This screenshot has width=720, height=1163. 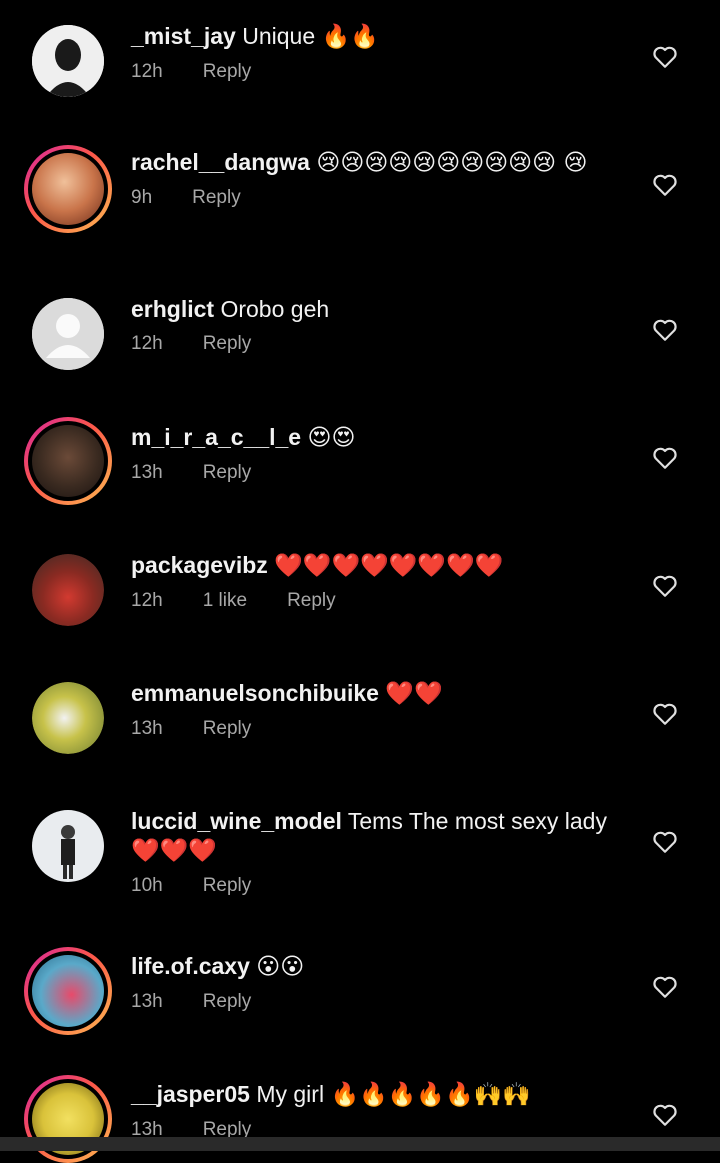 I want to click on comment-text: Tems The most sexy lady, so click(x=477, y=821).